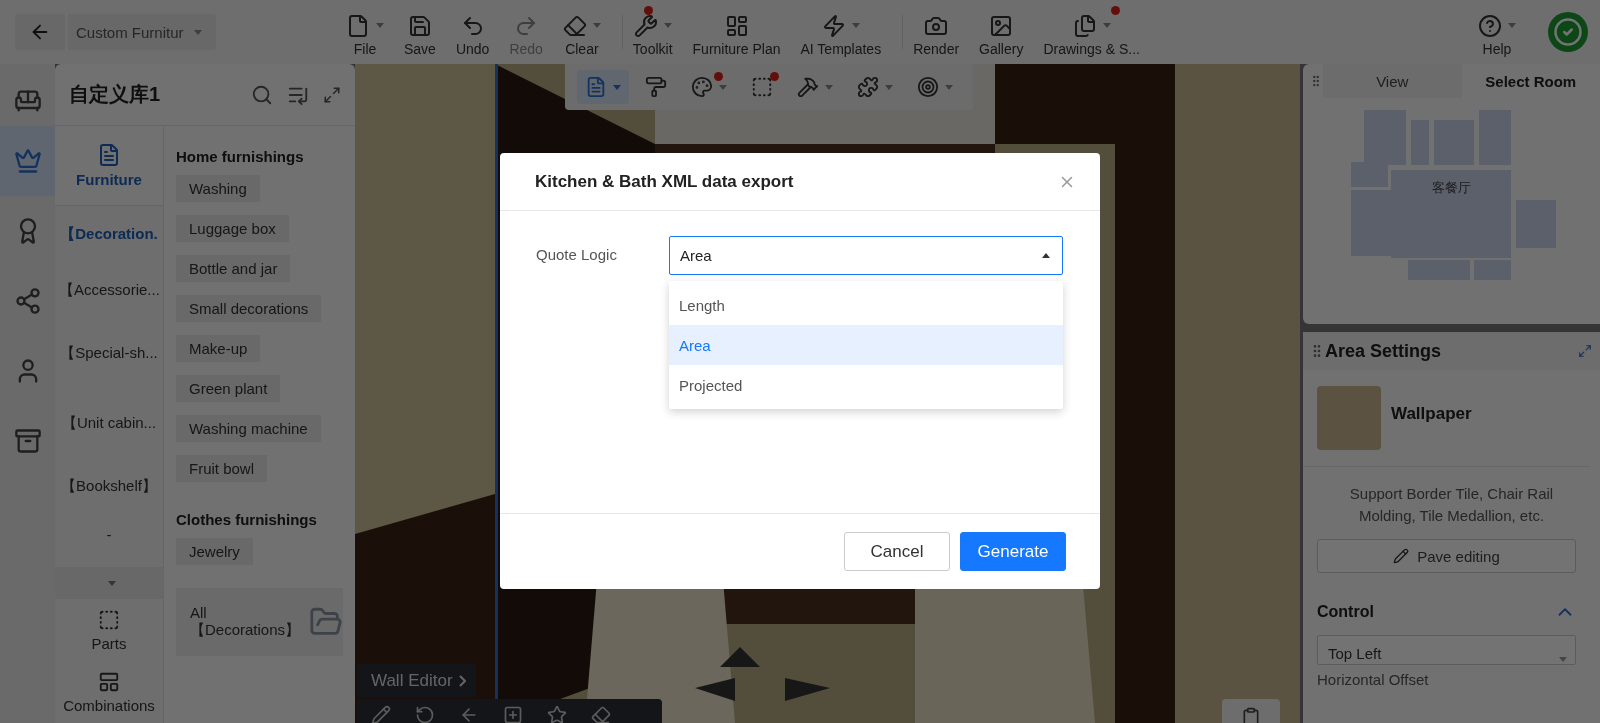 The image size is (1600, 723). I want to click on search-icon, so click(262, 94).